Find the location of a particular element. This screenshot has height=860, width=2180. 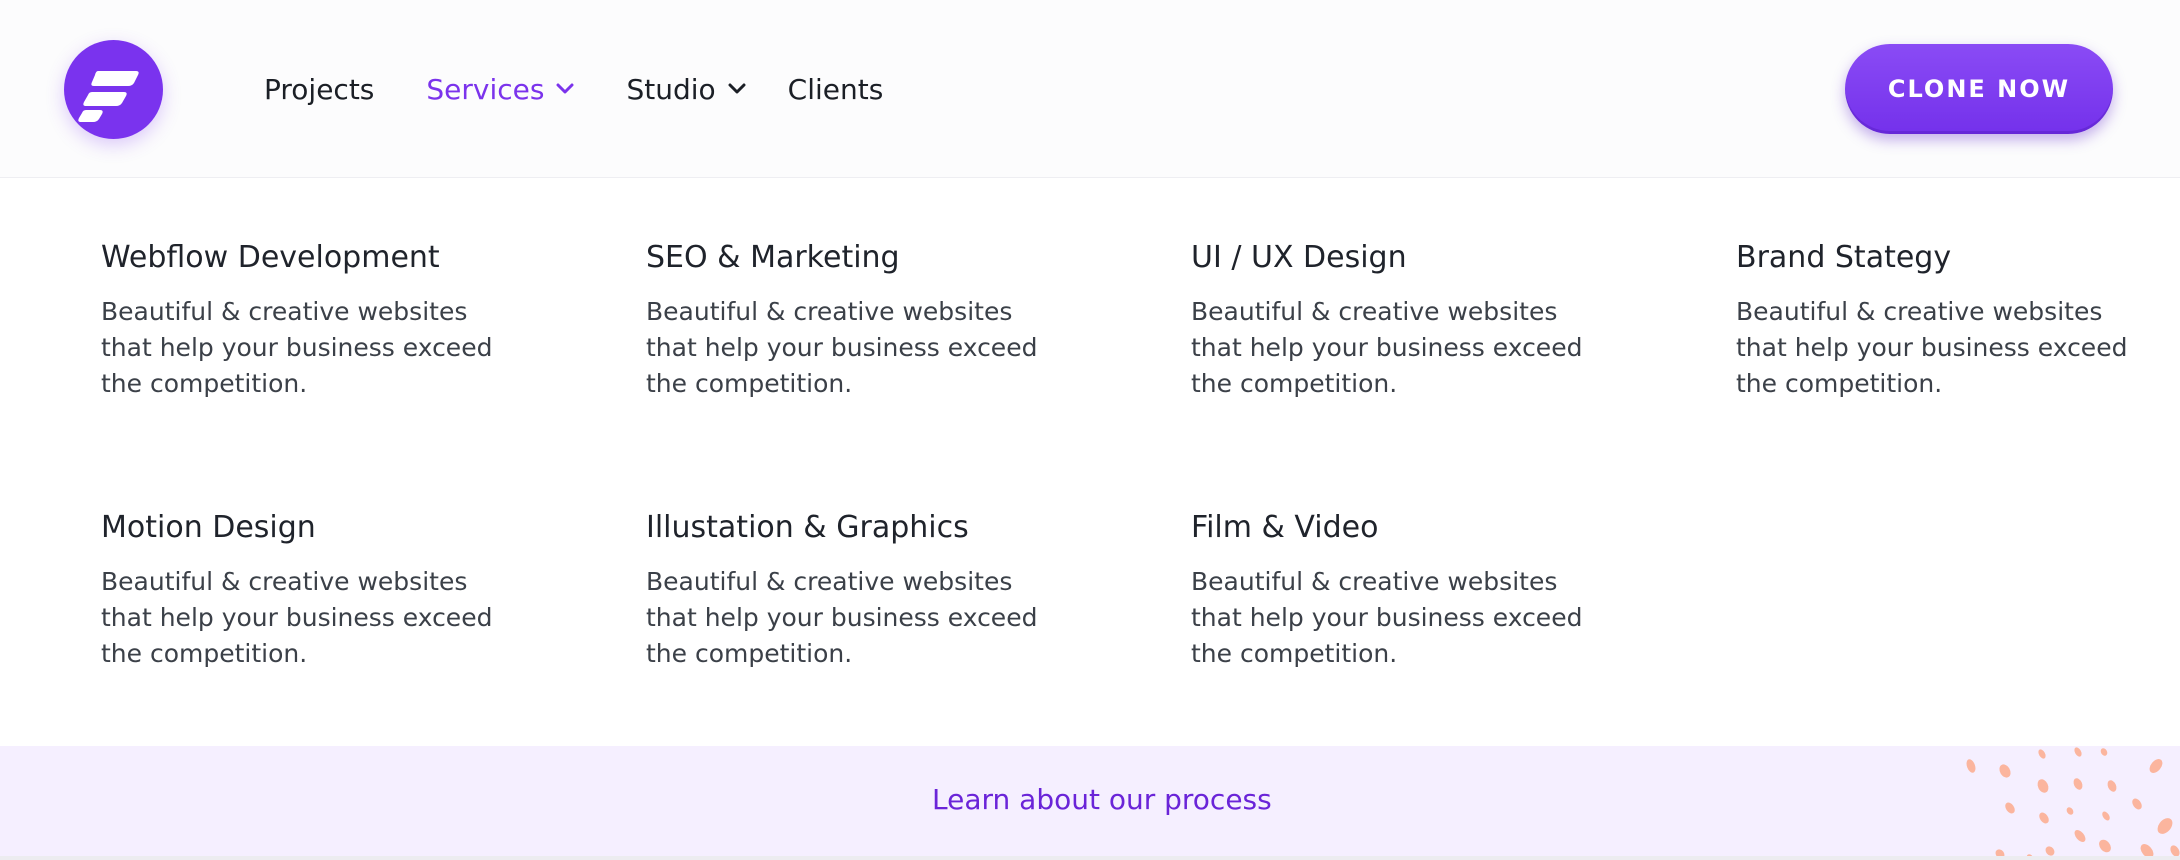

nav-studio: Studio is located at coordinates (686, 89).